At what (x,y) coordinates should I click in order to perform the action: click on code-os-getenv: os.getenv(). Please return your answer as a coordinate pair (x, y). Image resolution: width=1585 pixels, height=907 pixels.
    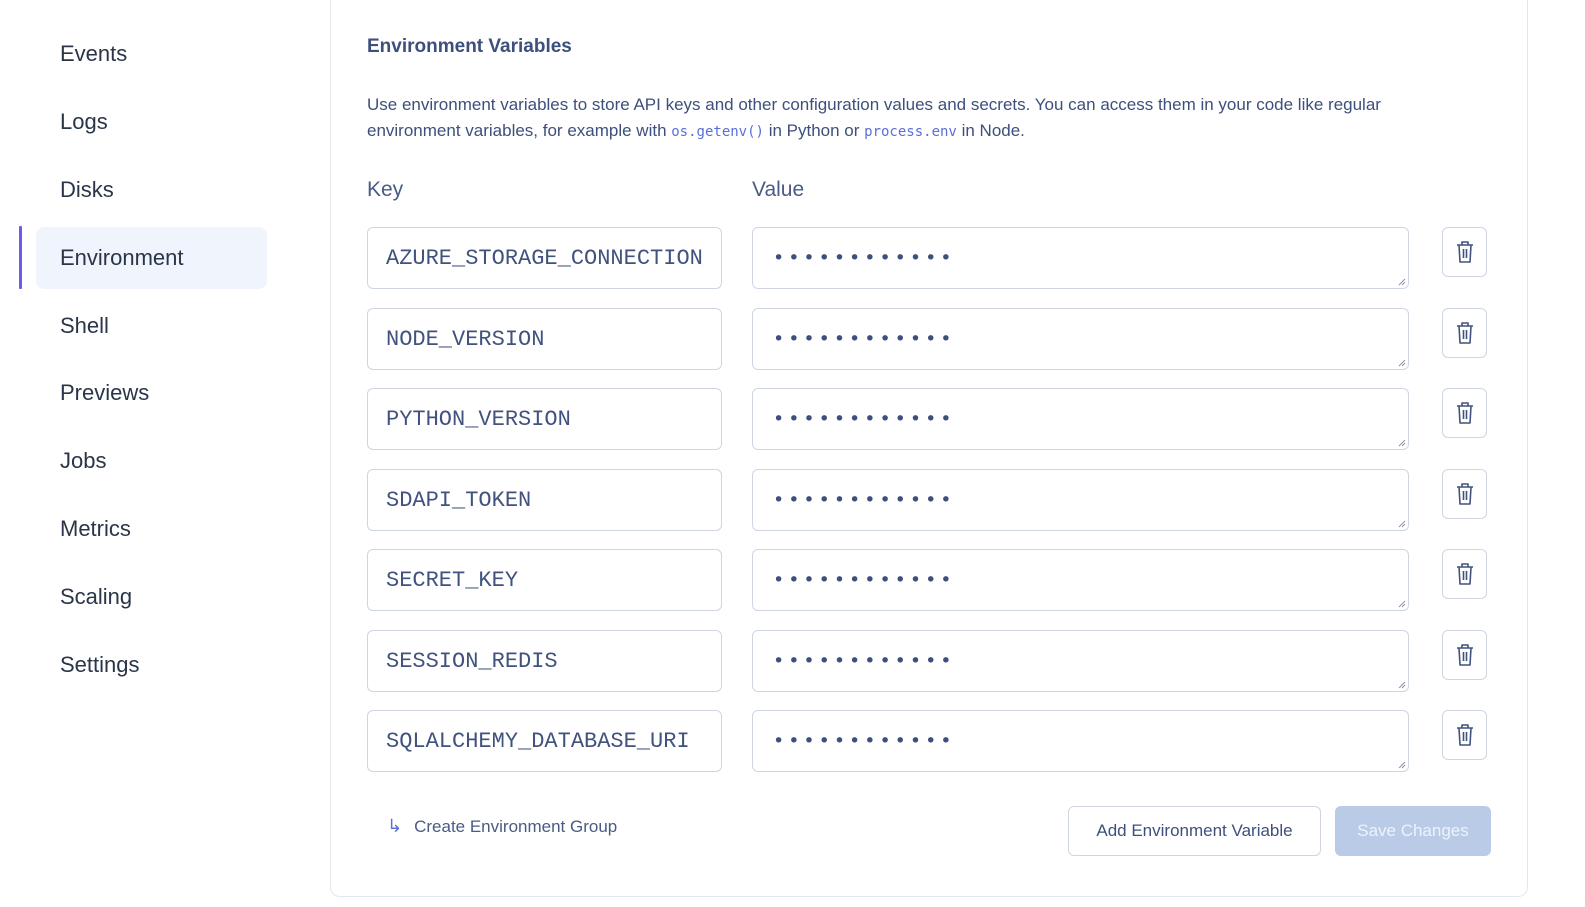
    Looking at the image, I should click on (717, 132).